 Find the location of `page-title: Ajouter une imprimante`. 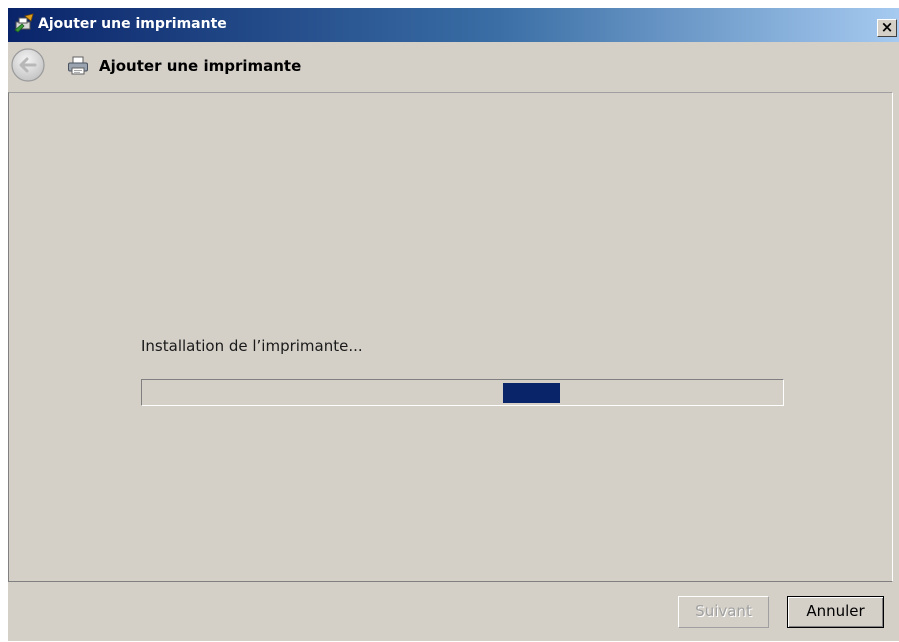

page-title: Ajouter une imprimante is located at coordinates (200, 66).